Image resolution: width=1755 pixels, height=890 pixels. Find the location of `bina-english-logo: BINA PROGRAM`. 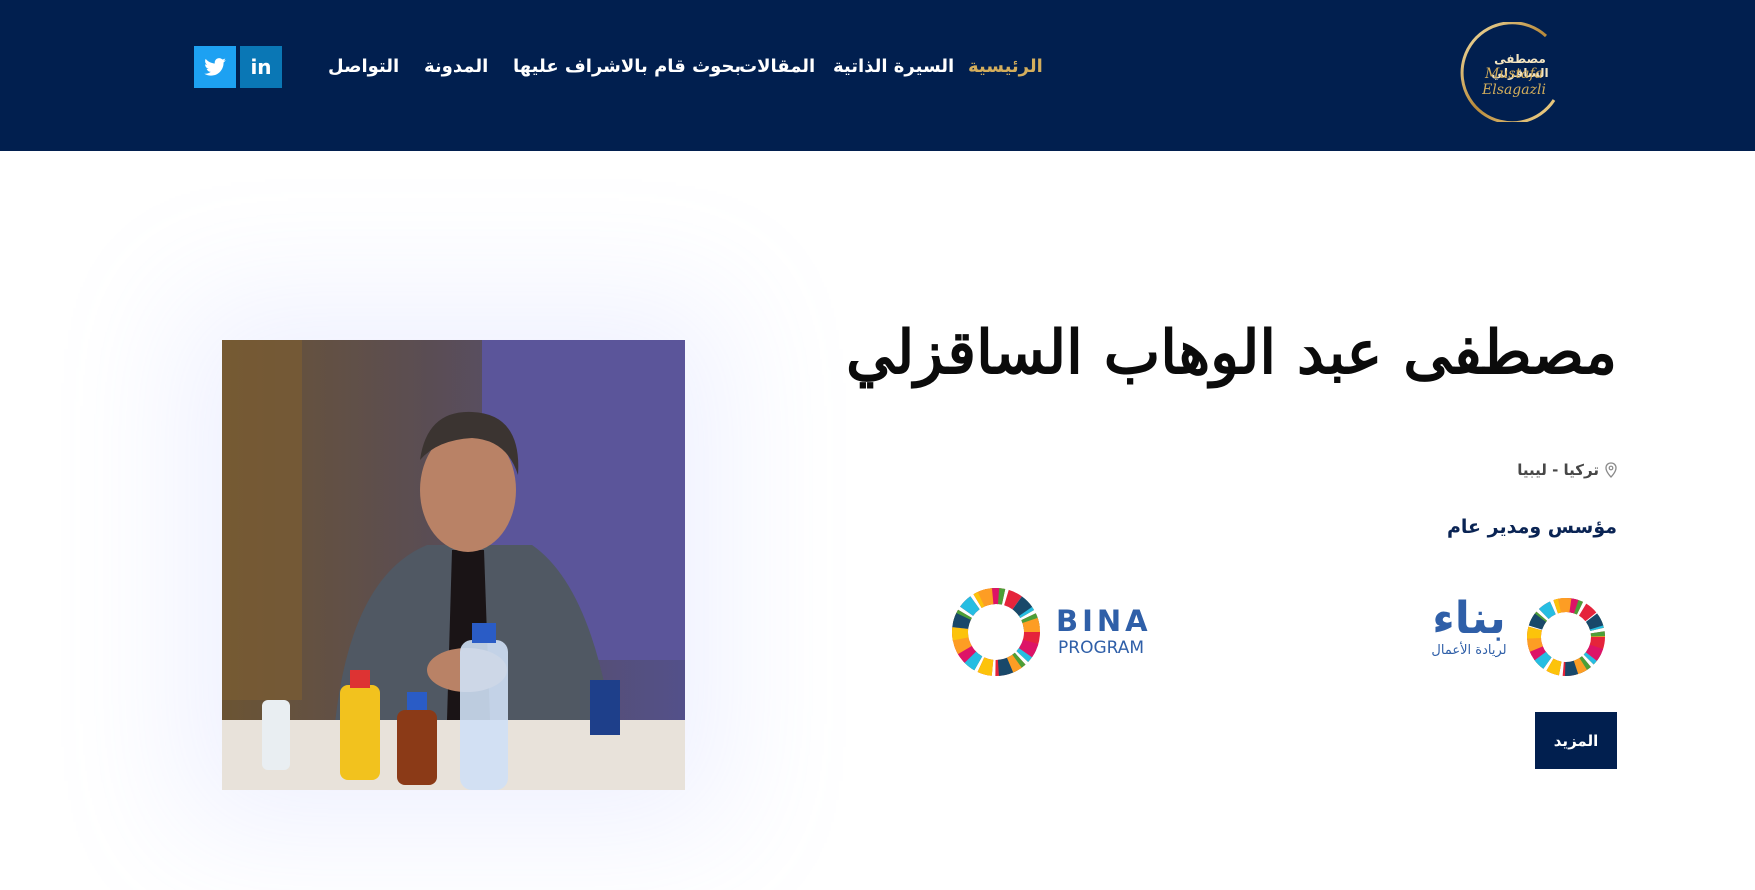

bina-english-logo: BINA PROGRAM is located at coordinates (1052, 630).